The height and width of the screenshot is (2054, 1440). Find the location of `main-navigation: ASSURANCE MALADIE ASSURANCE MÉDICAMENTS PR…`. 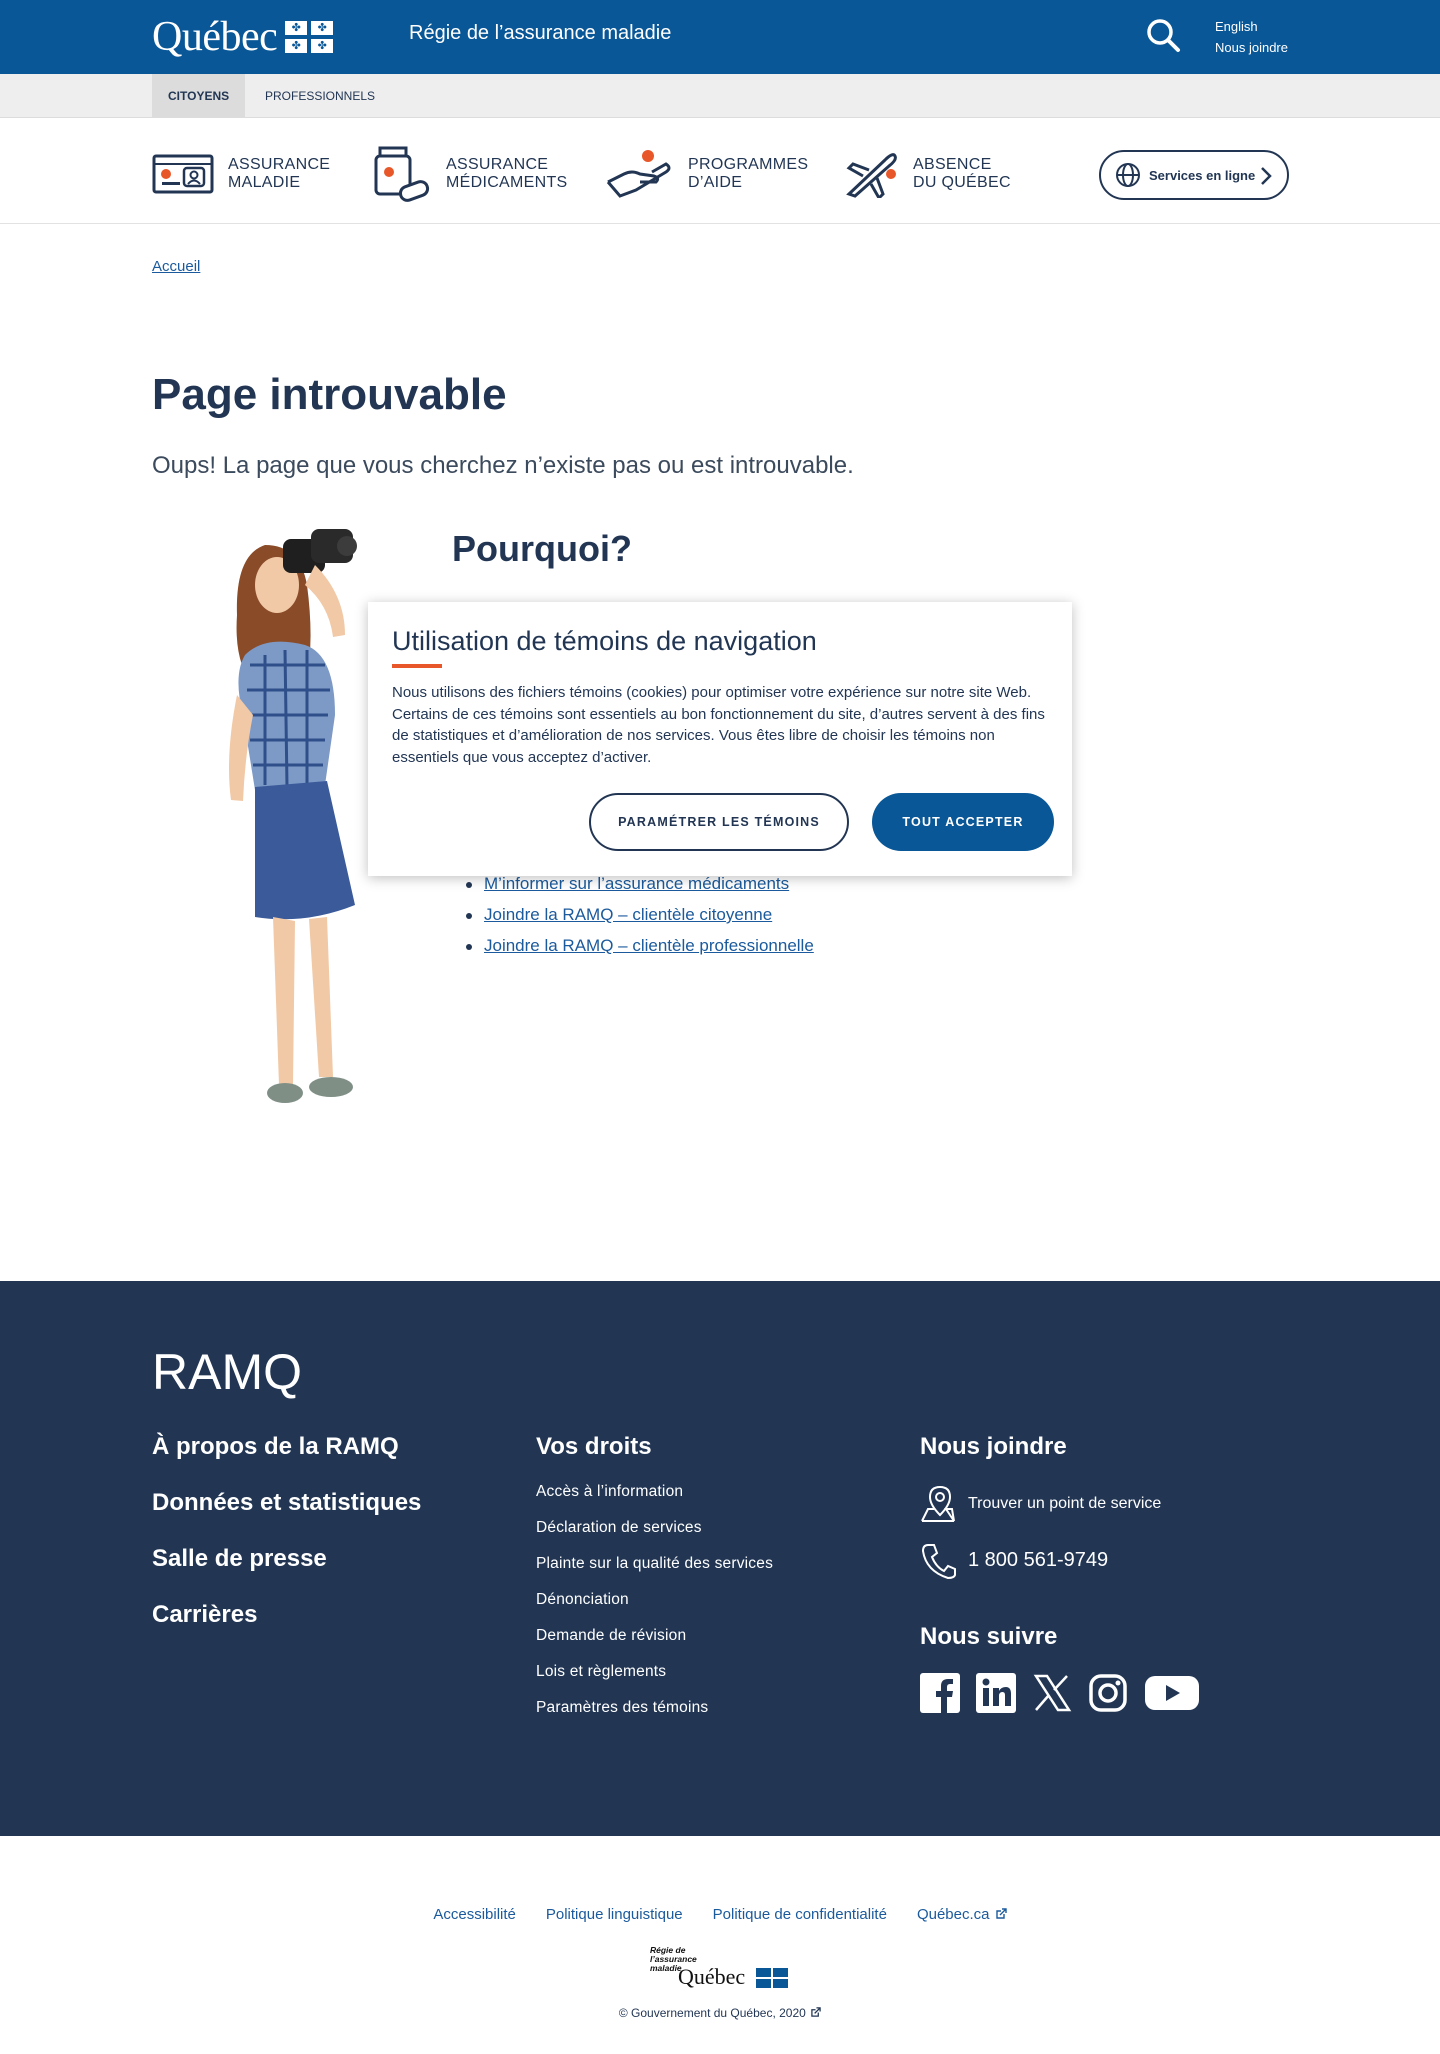

main-navigation: ASSURANCE MALADIE ASSURANCE MÉDICAMENTS PR… is located at coordinates (720, 171).